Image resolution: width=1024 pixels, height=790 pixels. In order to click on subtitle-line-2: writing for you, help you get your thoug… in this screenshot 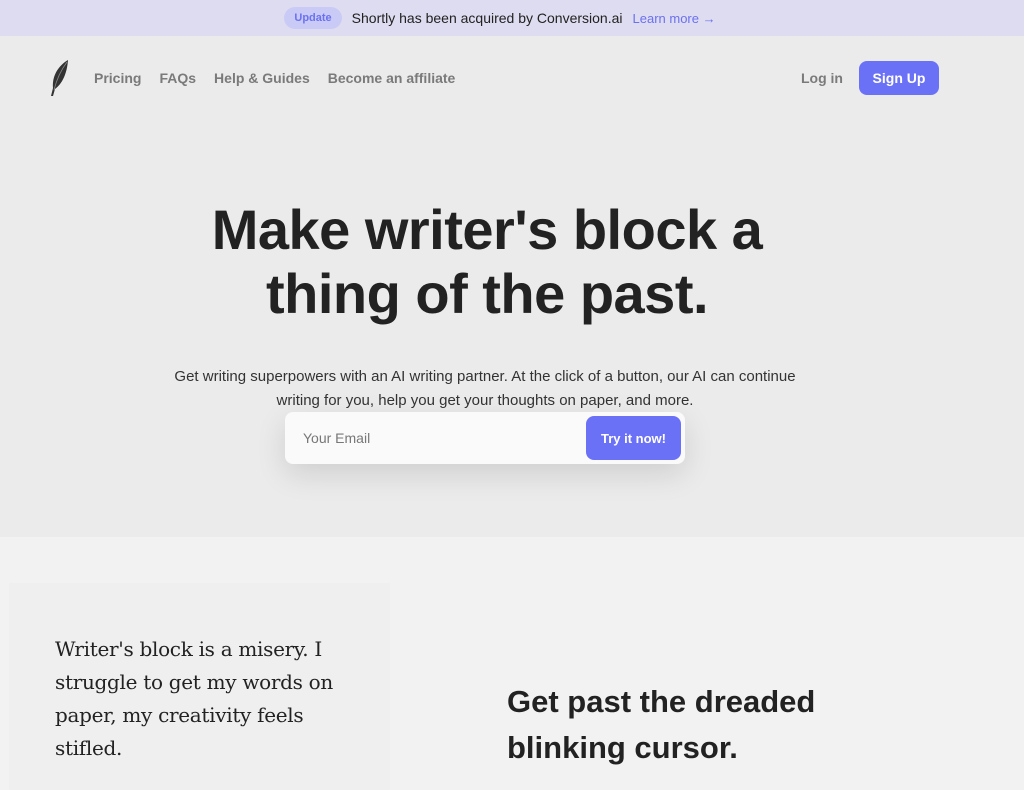, I will do `click(485, 400)`.